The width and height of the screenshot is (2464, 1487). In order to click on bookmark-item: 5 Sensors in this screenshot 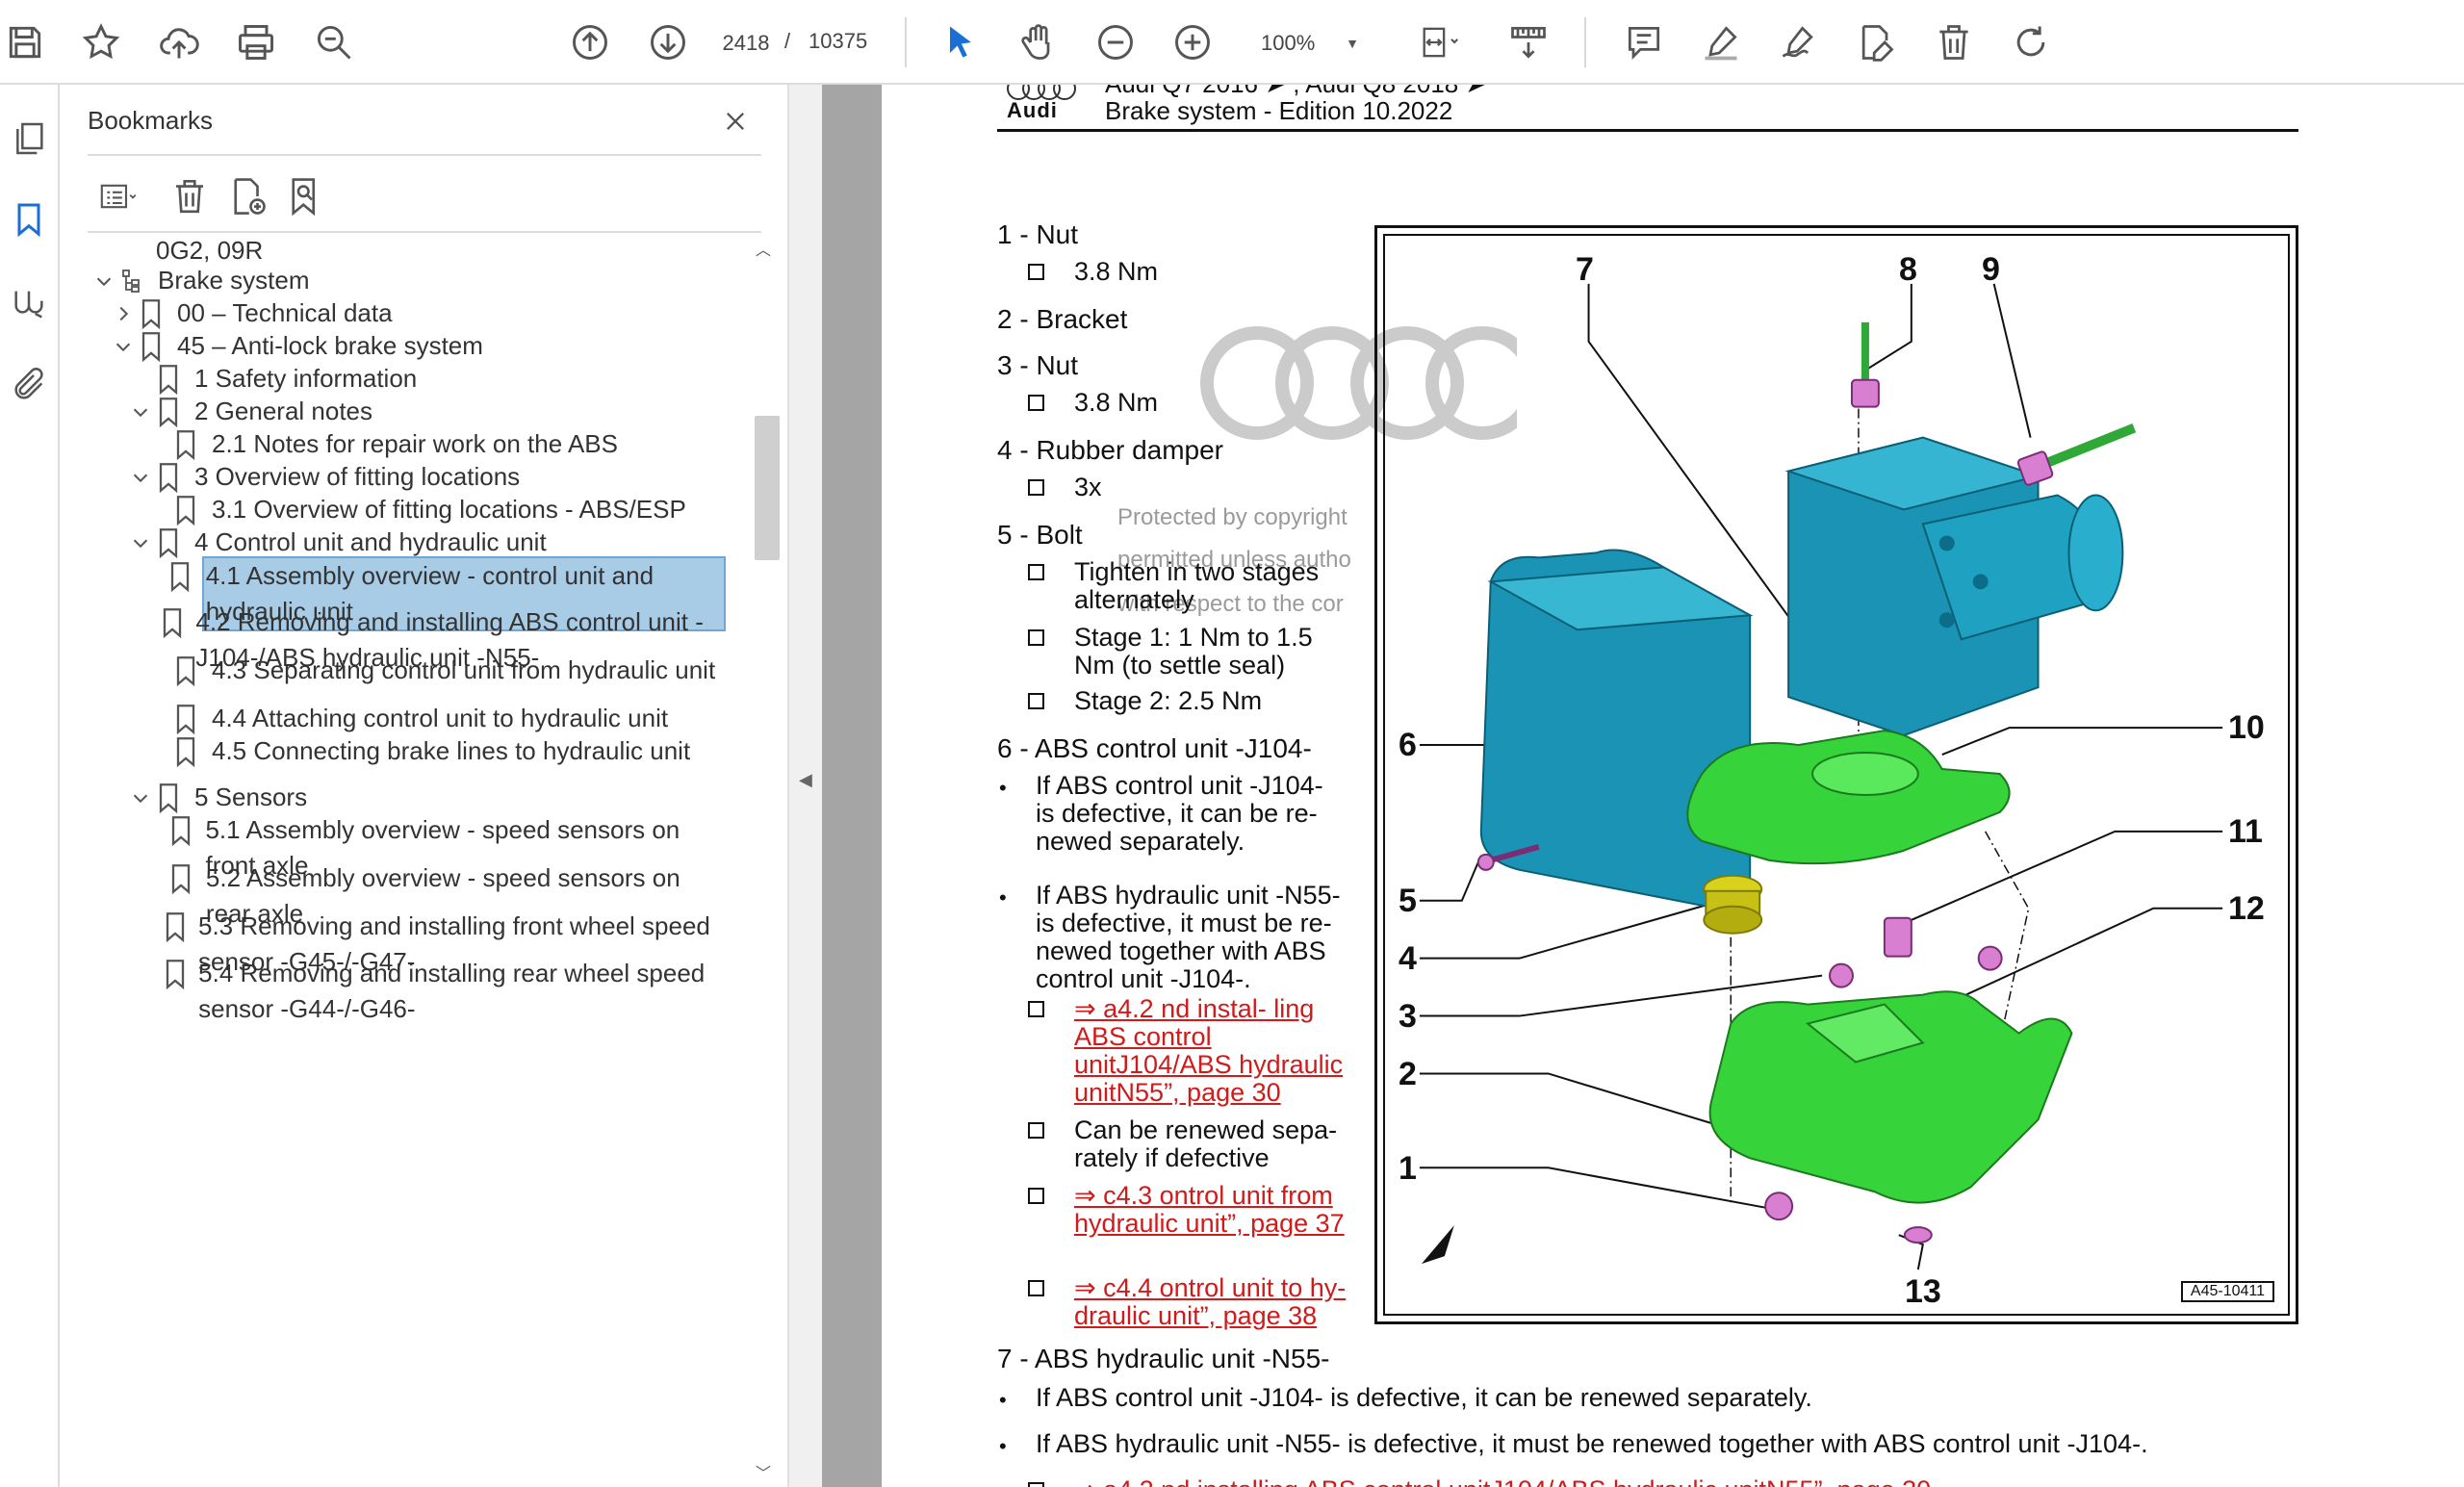, I will do `click(425, 797)`.